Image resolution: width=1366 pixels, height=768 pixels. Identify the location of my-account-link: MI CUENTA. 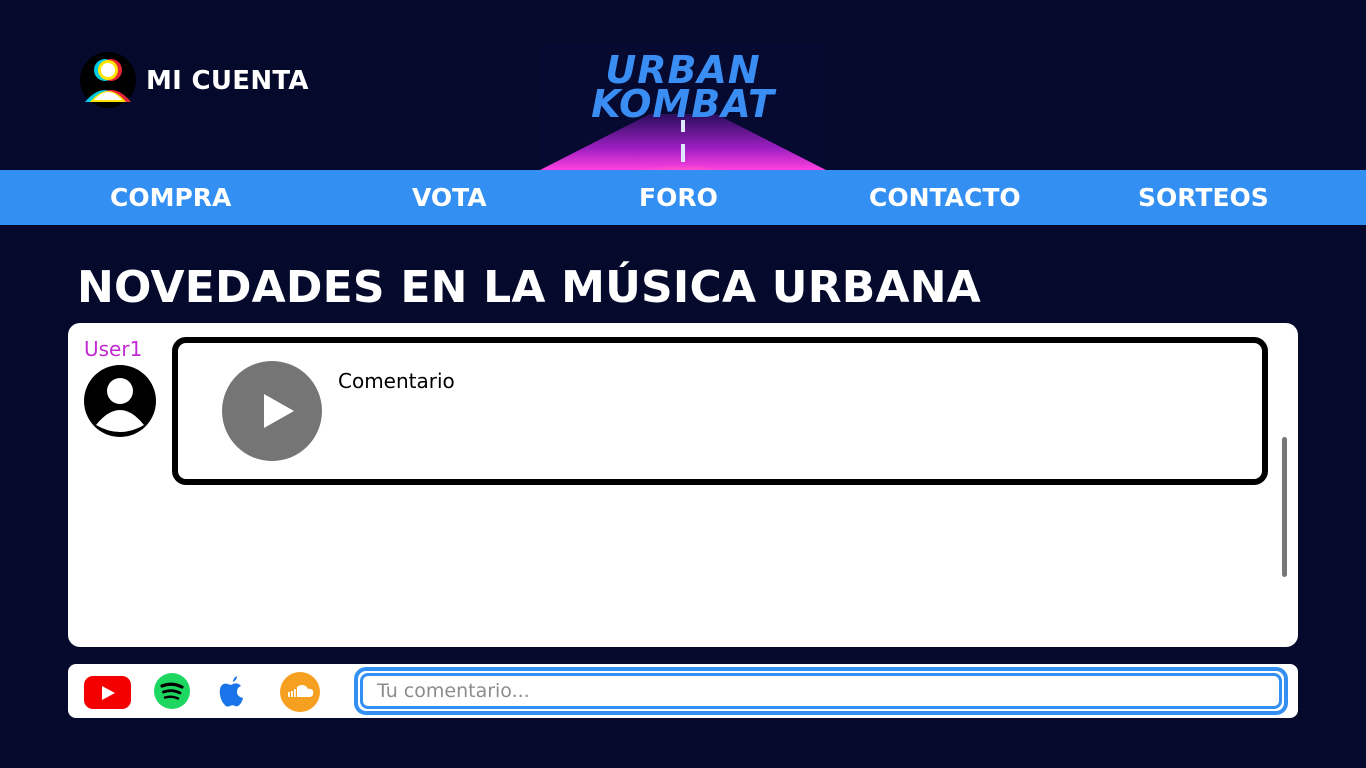
(194, 81).